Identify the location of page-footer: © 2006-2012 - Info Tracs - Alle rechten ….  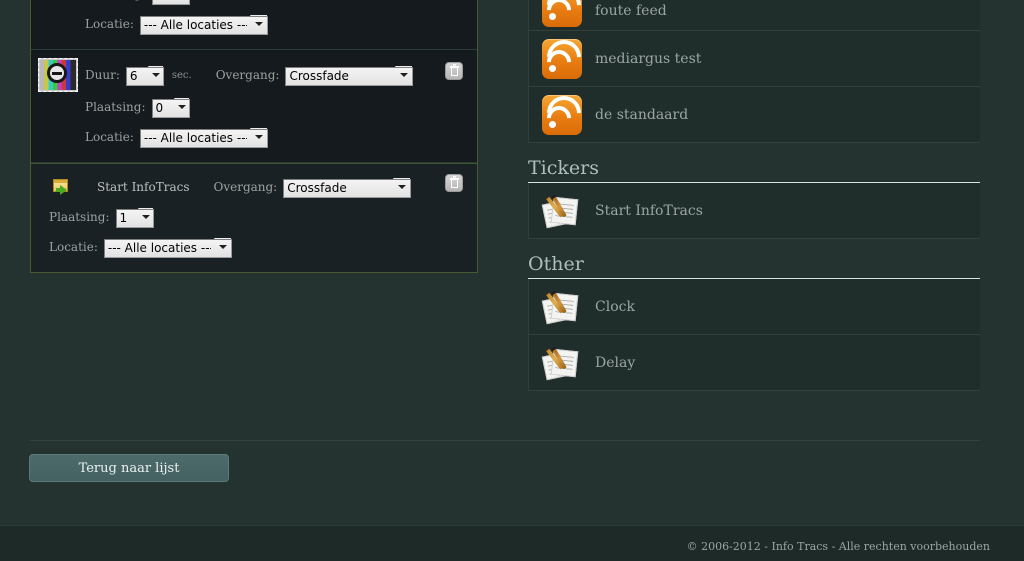
(512, 543).